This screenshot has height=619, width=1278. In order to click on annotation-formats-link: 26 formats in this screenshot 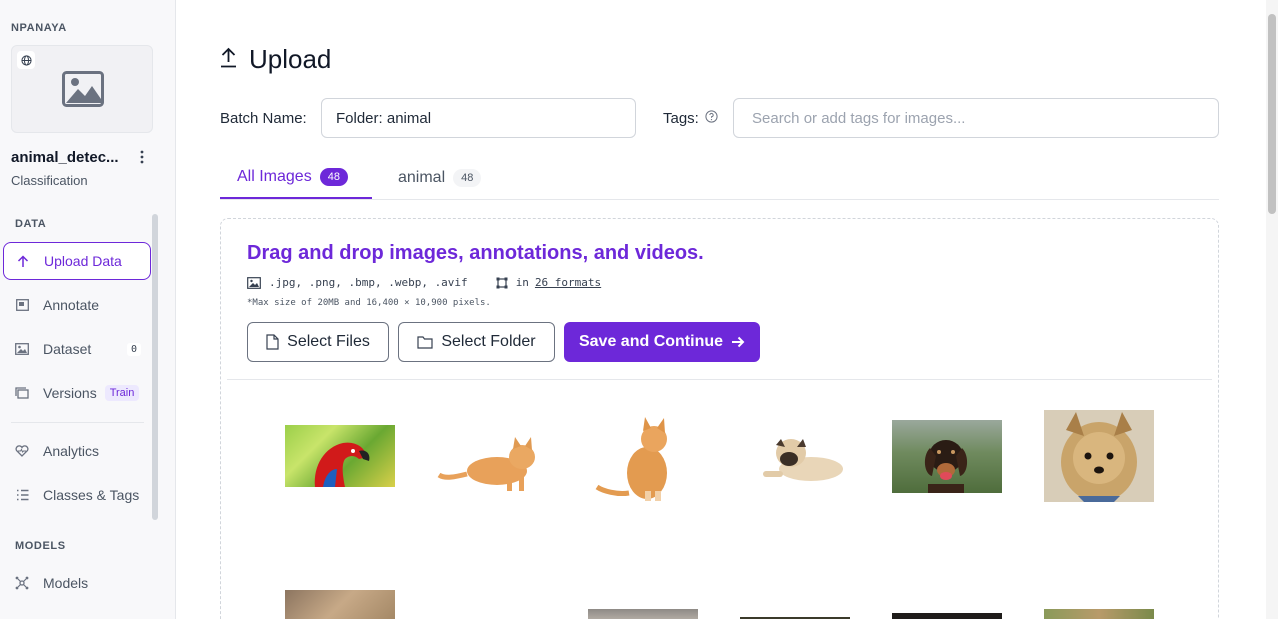, I will do `click(568, 282)`.